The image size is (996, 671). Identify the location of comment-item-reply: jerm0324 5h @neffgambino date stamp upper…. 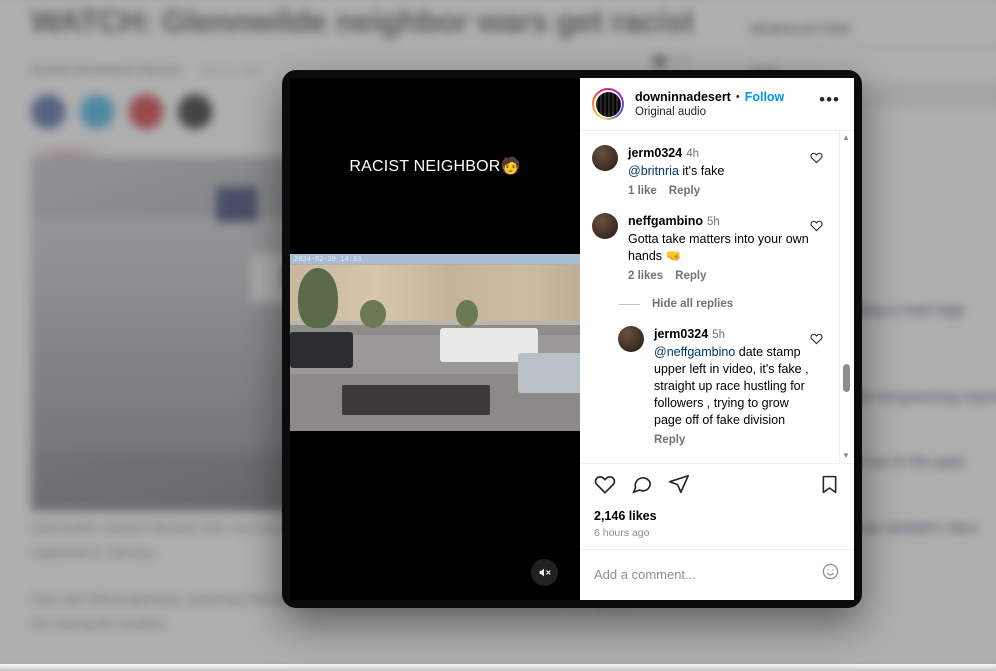
(710, 386).